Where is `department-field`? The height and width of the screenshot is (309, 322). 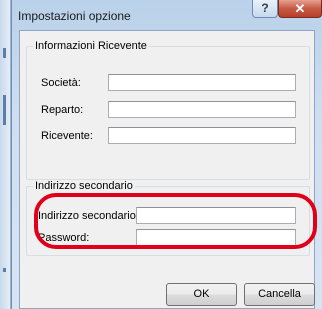
department-field is located at coordinates (202, 109).